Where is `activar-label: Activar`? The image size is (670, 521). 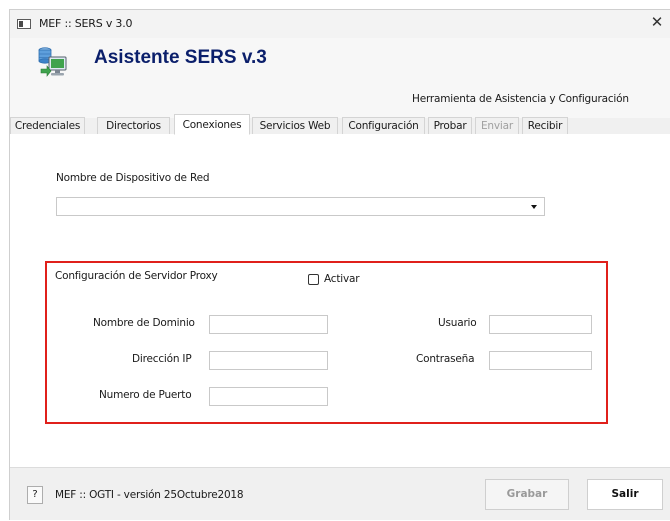 activar-label: Activar is located at coordinates (342, 279).